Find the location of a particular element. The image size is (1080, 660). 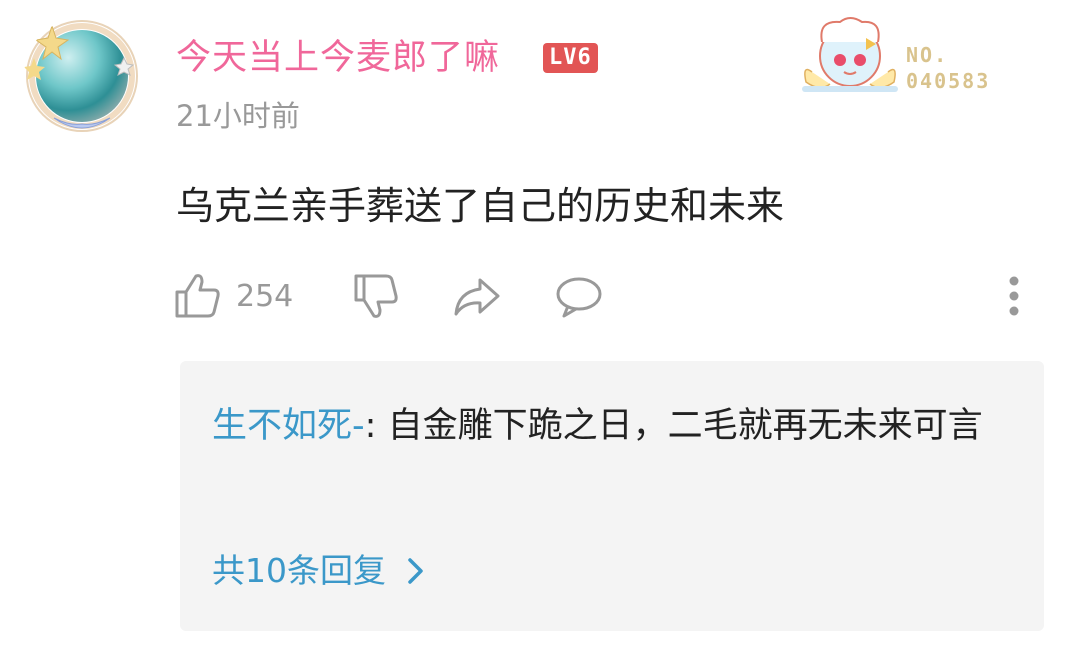

view-all-replies-label: 共10条回复 is located at coordinates (299, 570).